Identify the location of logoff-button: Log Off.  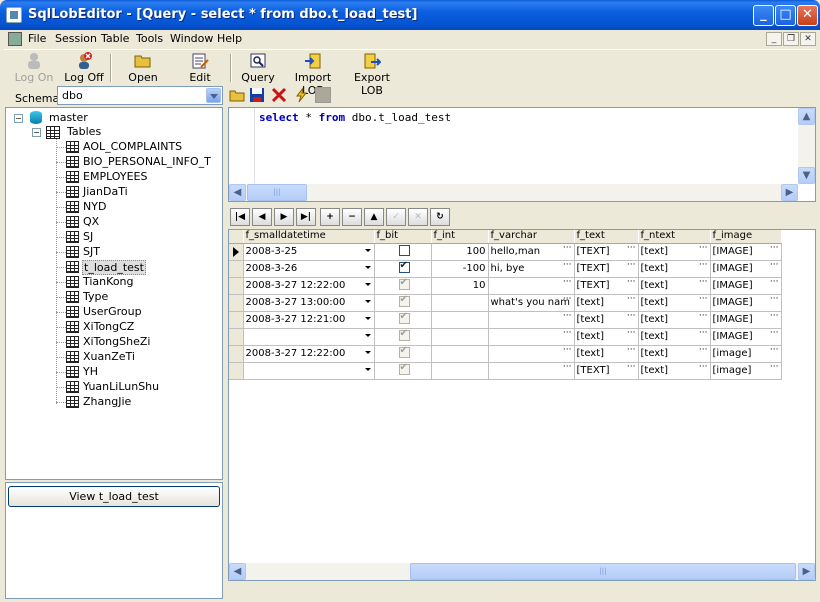
(84, 68).